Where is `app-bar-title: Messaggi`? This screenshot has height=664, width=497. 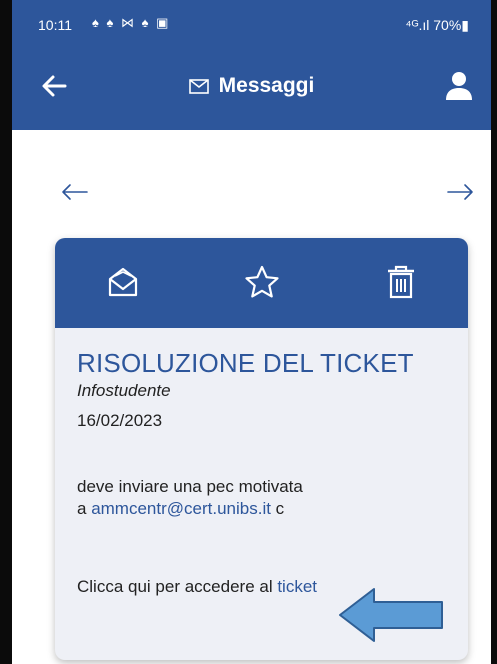 app-bar-title: Messaggi is located at coordinates (251, 86).